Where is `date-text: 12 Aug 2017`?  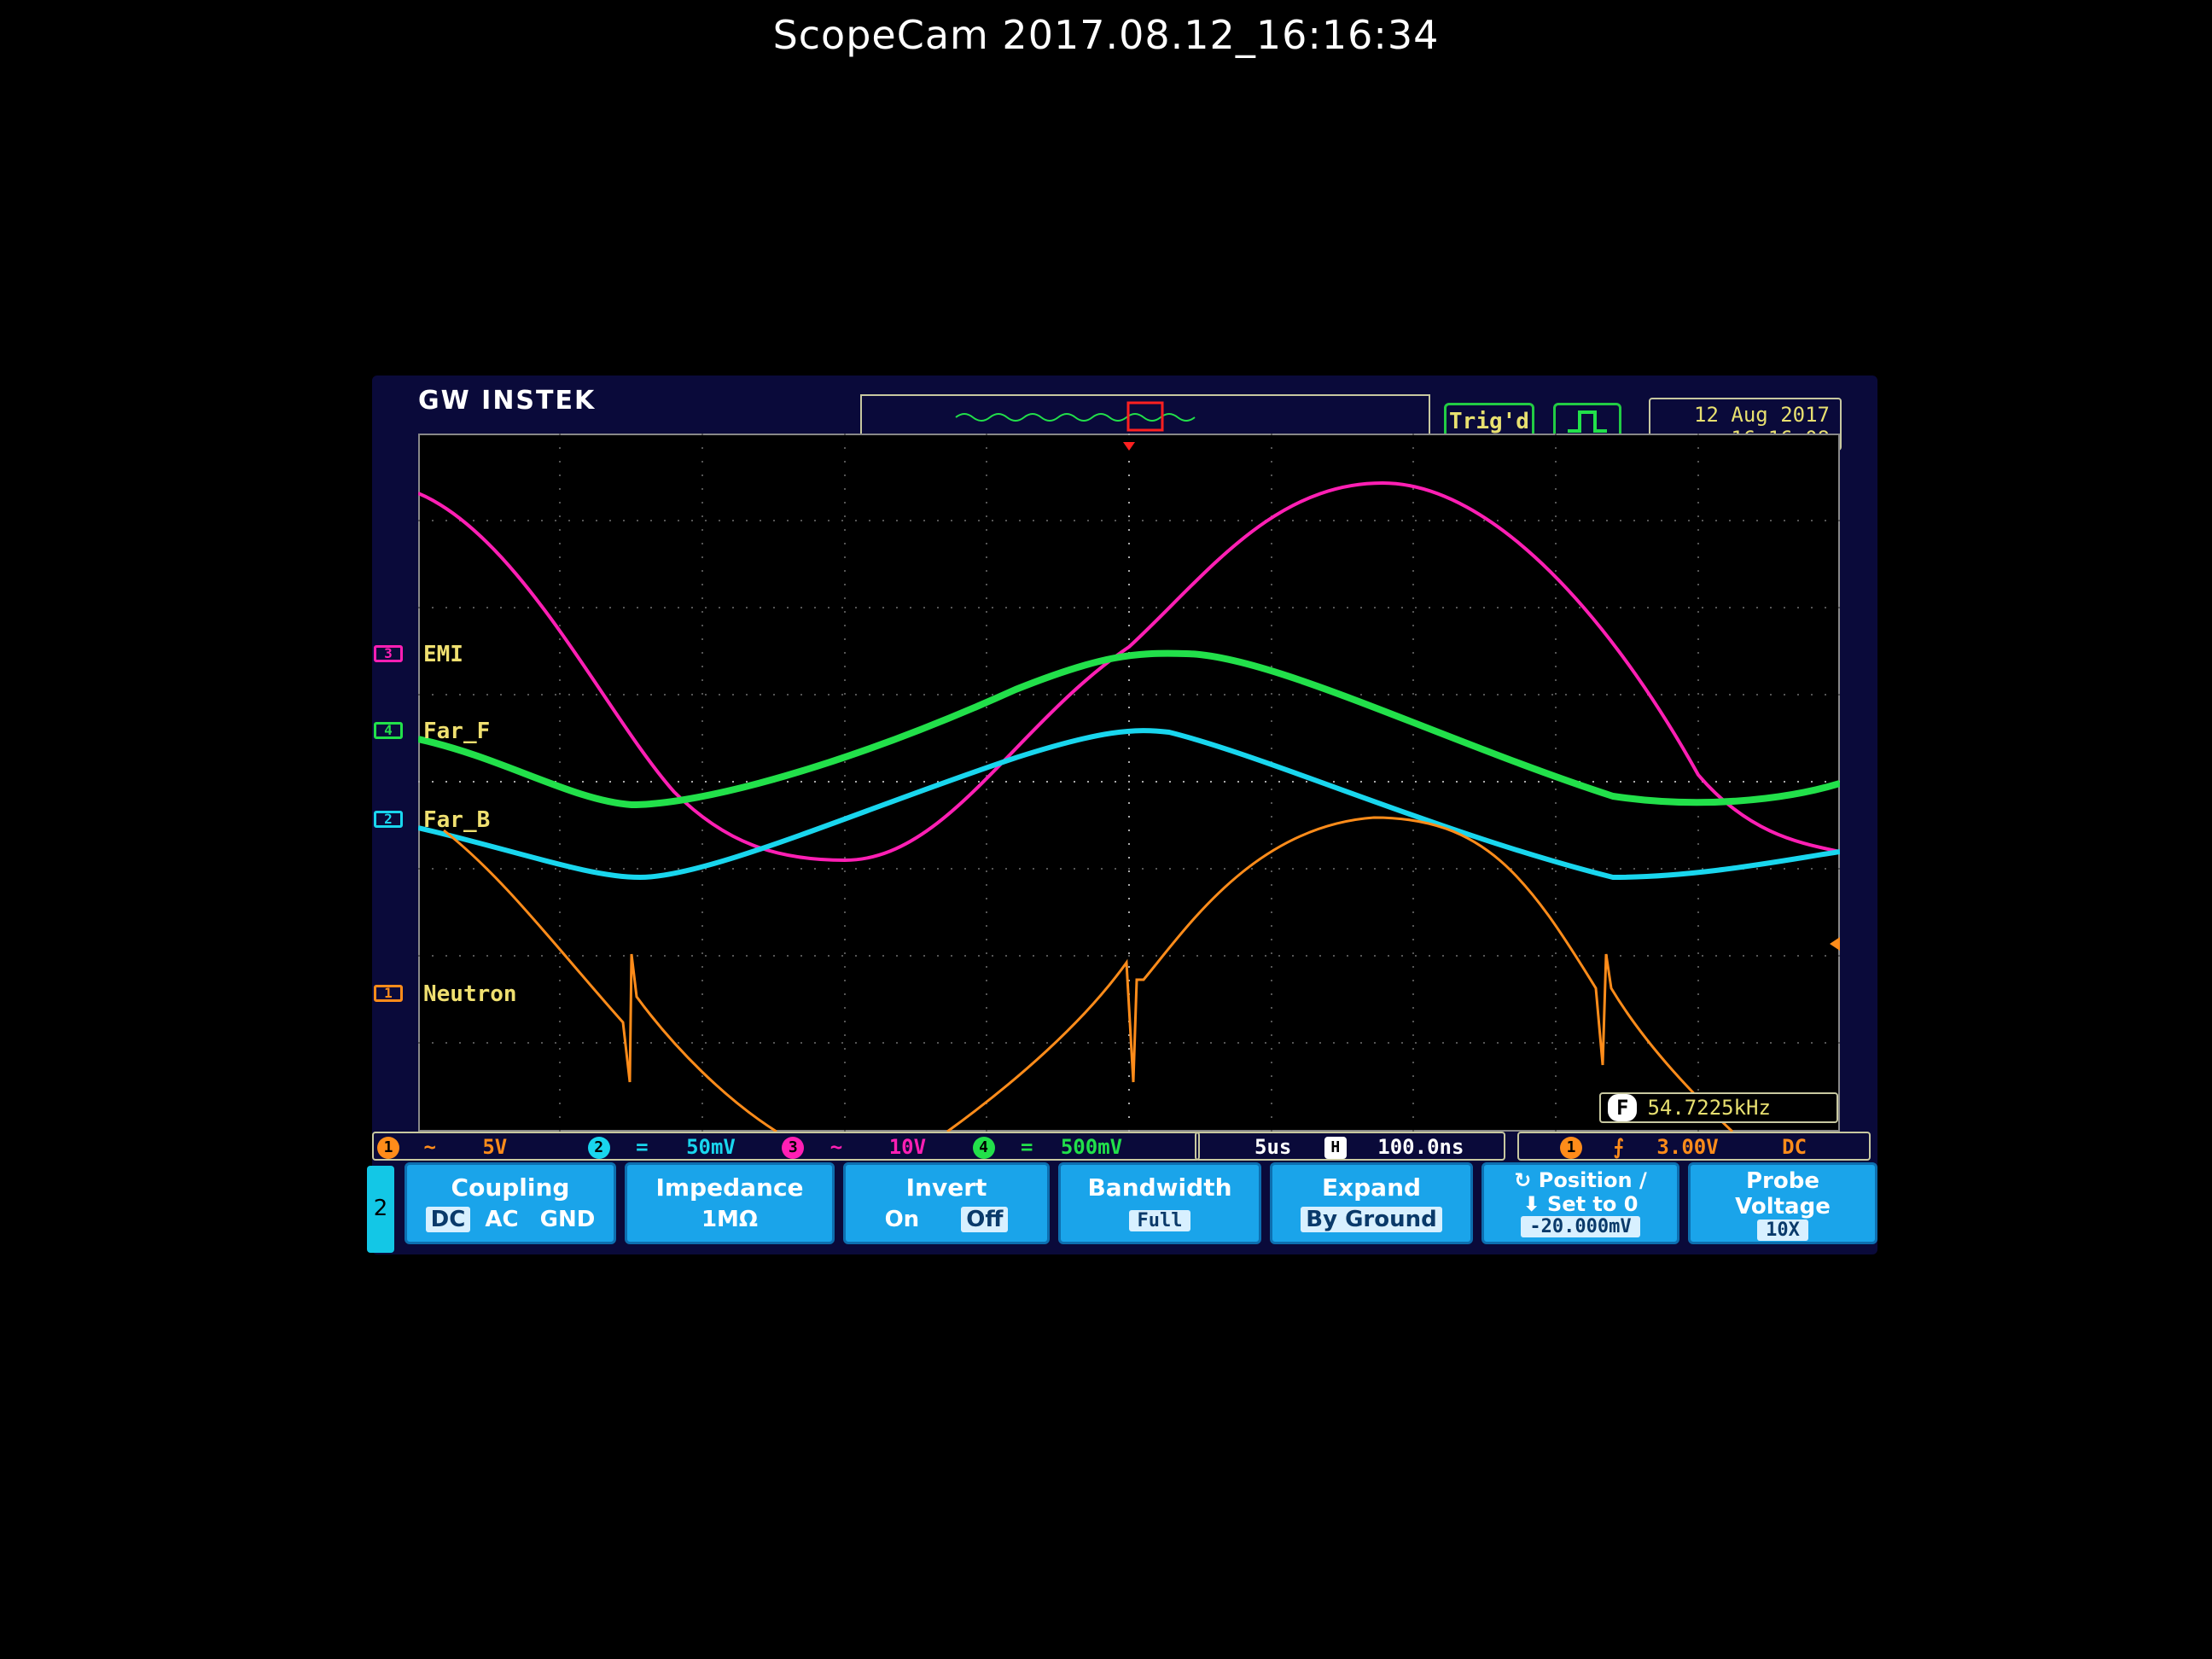 date-text: 12 Aug 2017 is located at coordinates (1762, 415).